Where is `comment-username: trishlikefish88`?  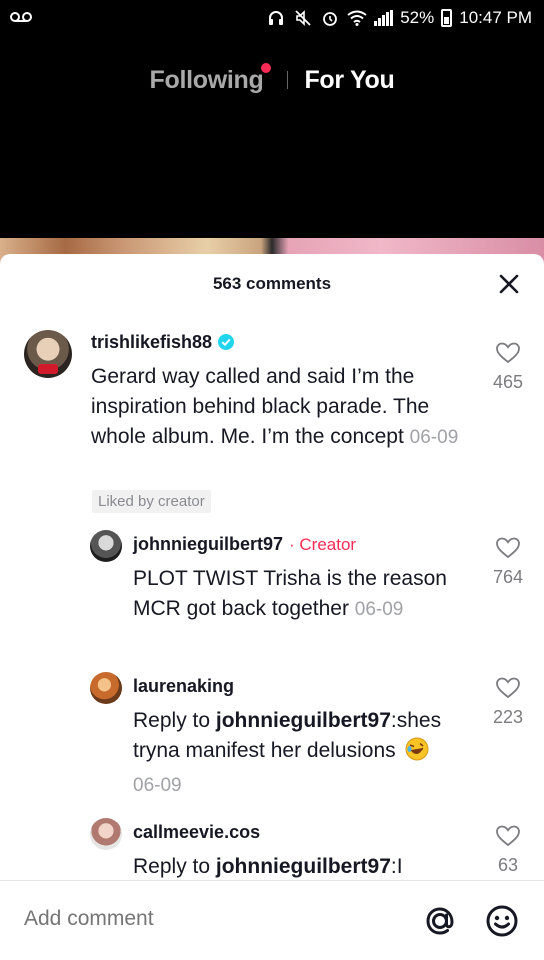
comment-username: trishlikefish88 is located at coordinates (163, 343).